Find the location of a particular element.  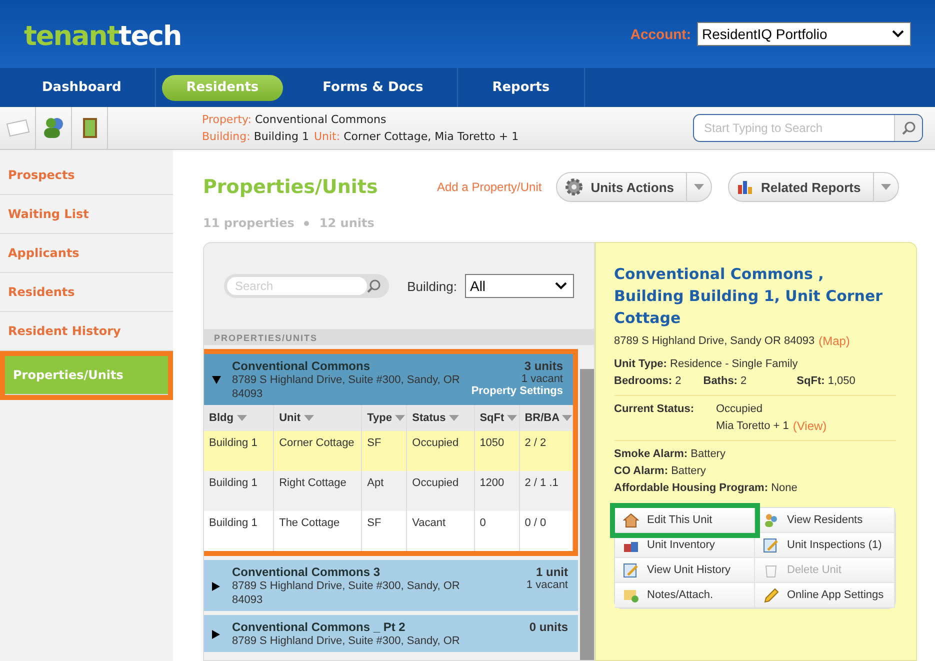

property-name: Conventional Commons is located at coordinates (302, 366).